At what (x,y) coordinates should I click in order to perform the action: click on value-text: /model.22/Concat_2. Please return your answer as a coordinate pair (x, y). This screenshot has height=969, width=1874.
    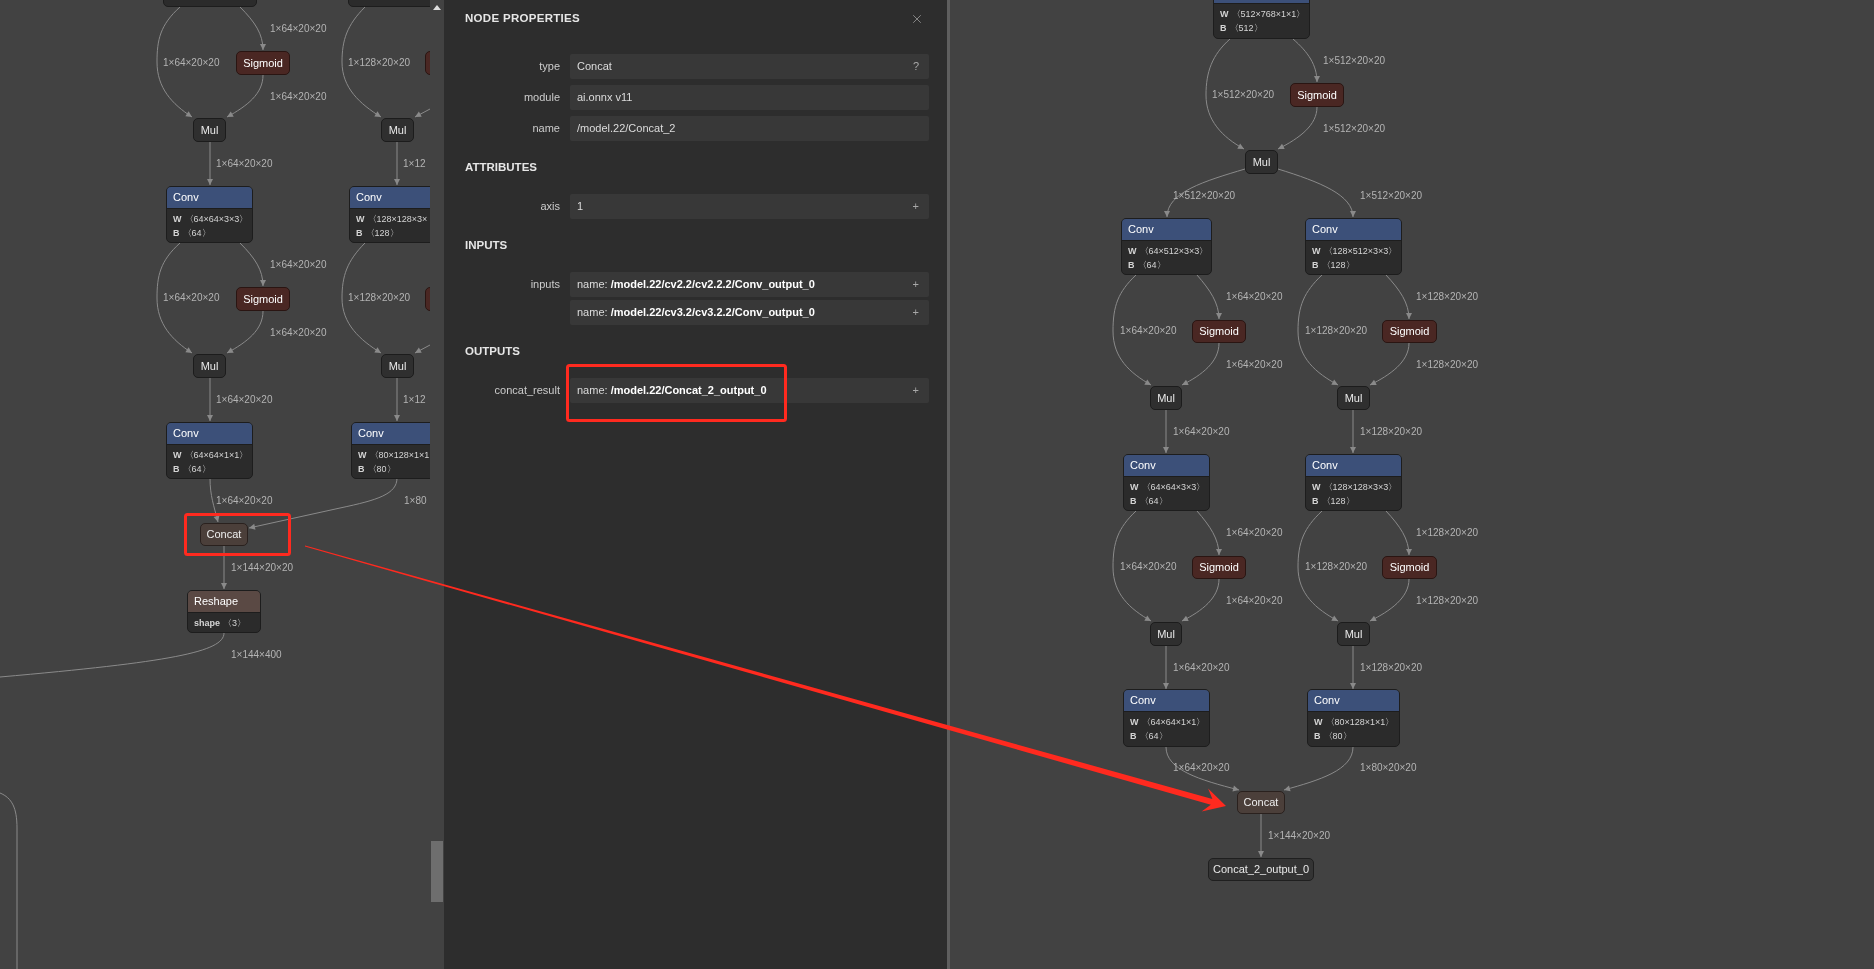
    Looking at the image, I should click on (626, 129).